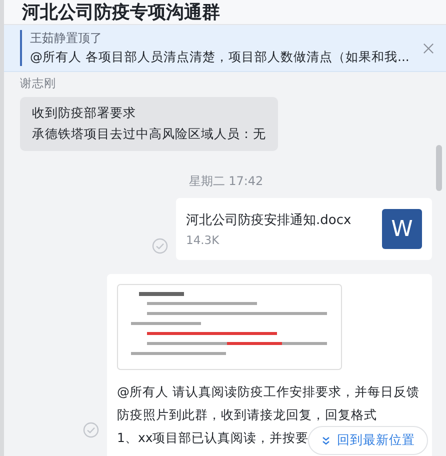 The image size is (446, 456). I want to click on file-size: 14.3K, so click(203, 240).